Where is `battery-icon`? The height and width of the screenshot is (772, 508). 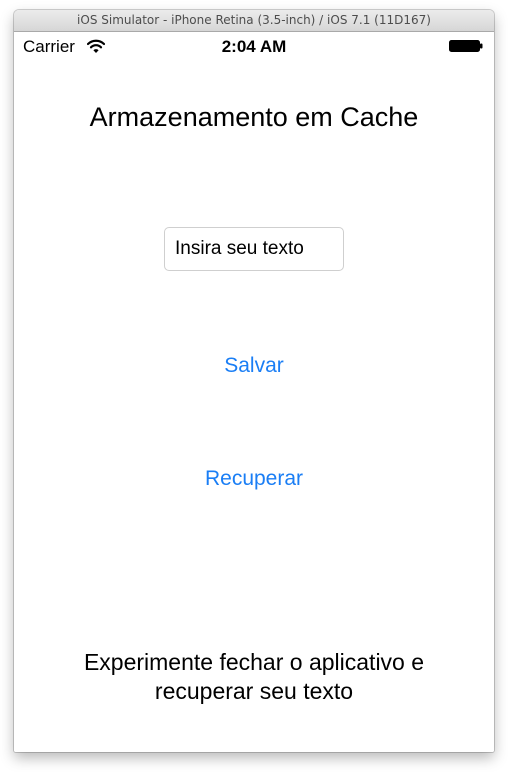 battery-icon is located at coordinates (466, 46).